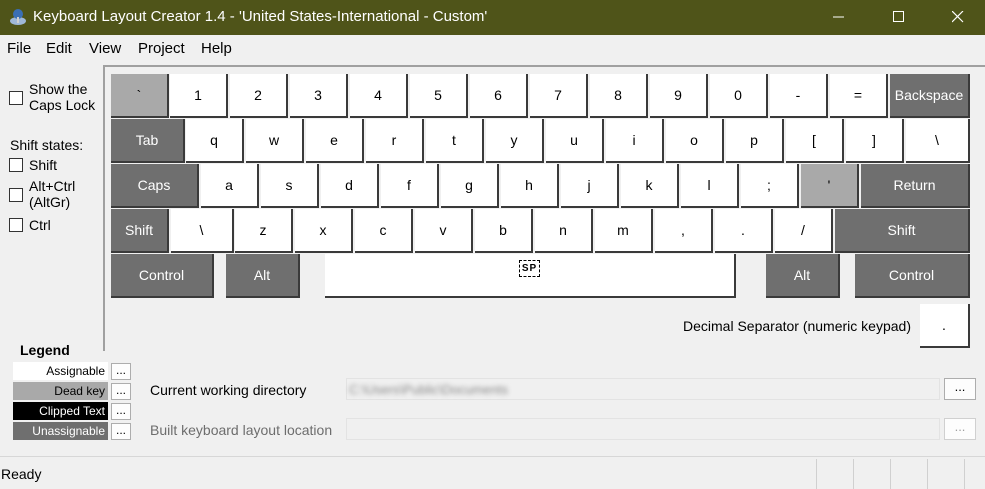  What do you see at coordinates (379, 96) in the screenshot?
I see `key-4: 4` at bounding box center [379, 96].